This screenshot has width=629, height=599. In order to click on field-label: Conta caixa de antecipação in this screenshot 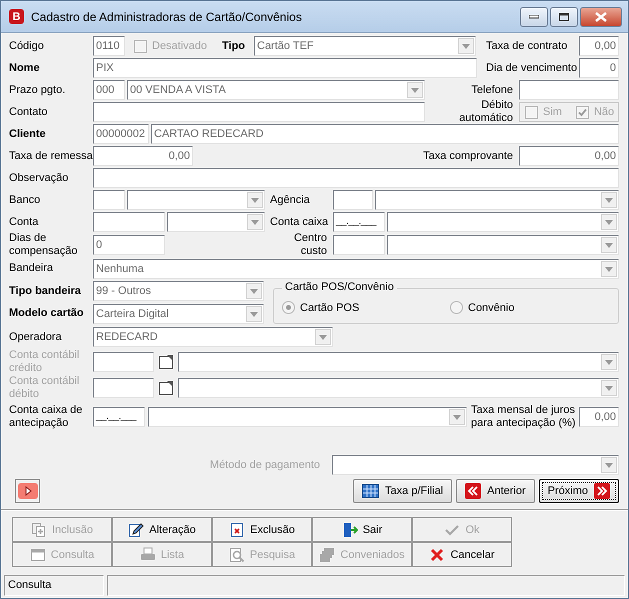, I will do `click(46, 417)`.